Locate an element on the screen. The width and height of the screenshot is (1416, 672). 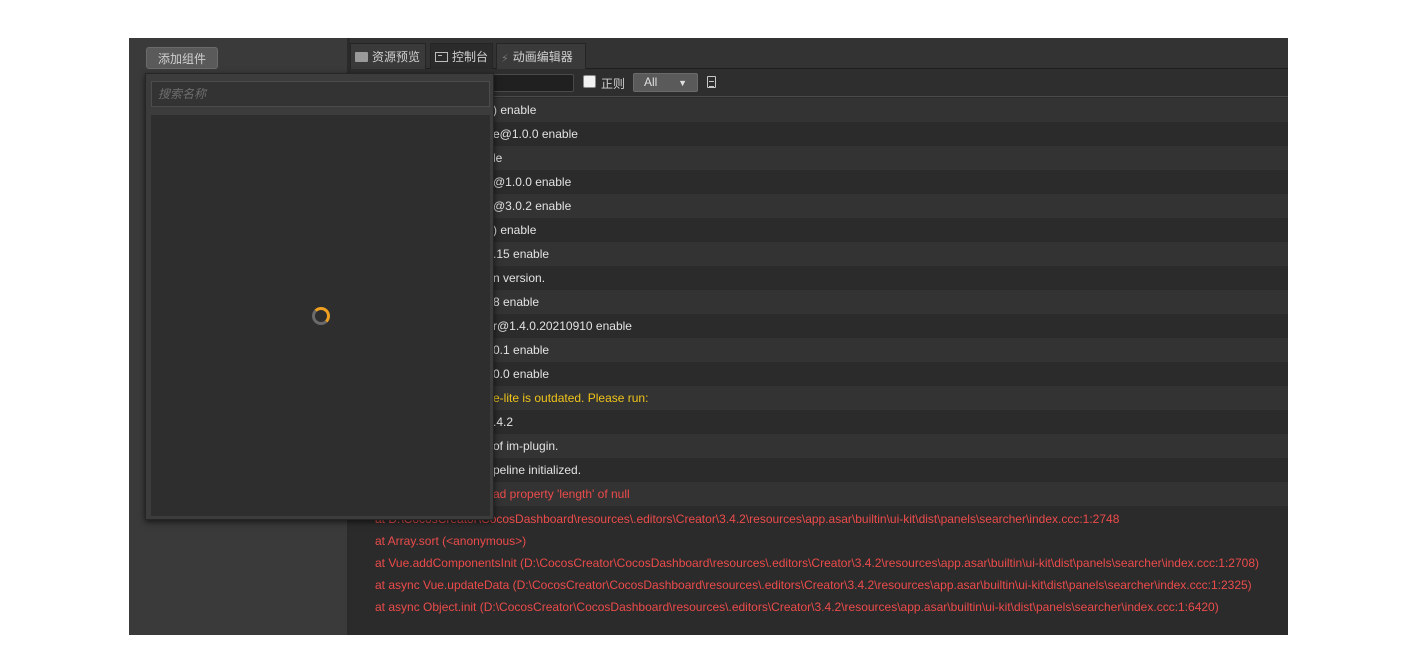
log-row-text: peline initialized. is located at coordinates (537, 470).